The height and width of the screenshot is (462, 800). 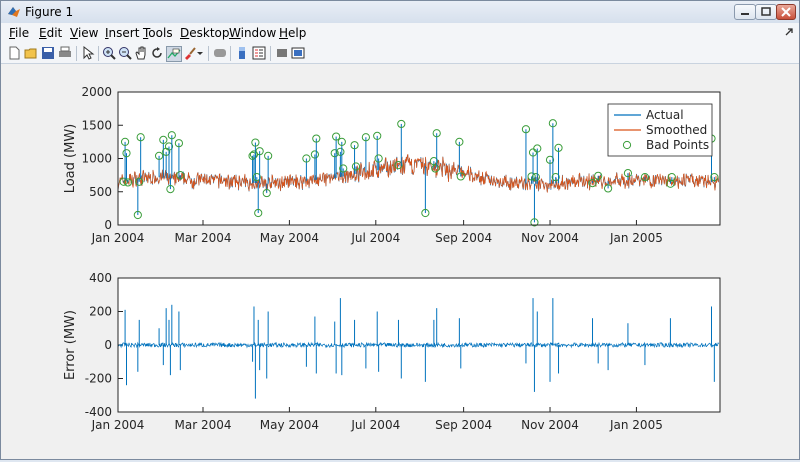 What do you see at coordinates (14, 53) in the screenshot?
I see `new-figure-icon` at bounding box center [14, 53].